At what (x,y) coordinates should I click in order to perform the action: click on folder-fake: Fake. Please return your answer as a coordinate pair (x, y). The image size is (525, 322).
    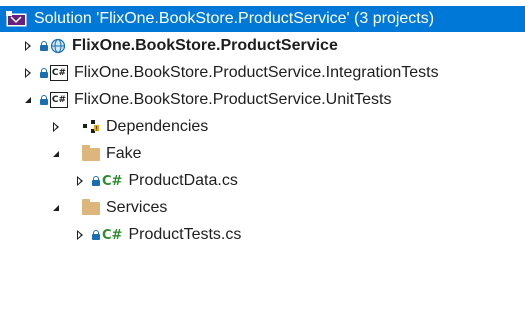
    Looking at the image, I should click on (262, 154).